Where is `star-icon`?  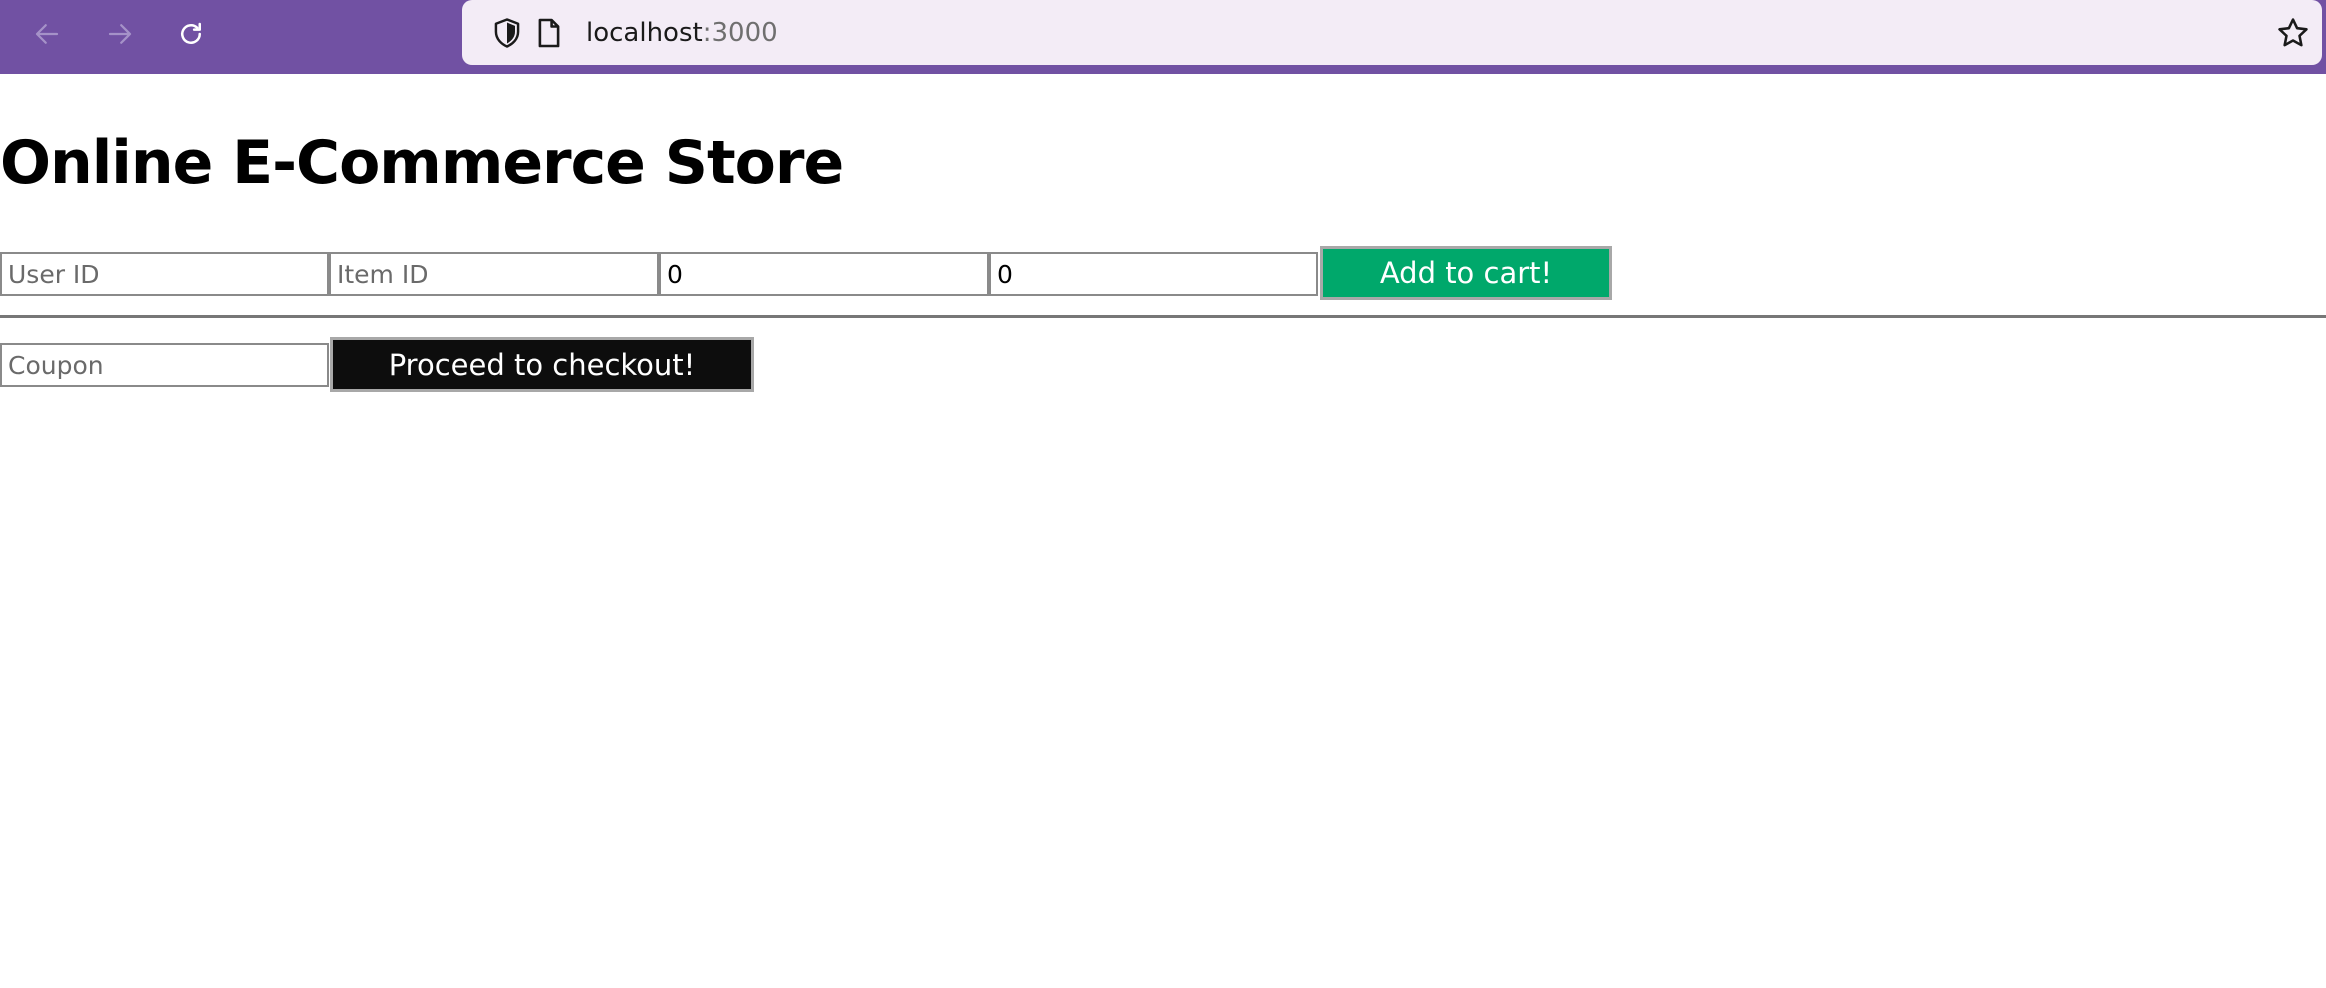 star-icon is located at coordinates (2293, 35).